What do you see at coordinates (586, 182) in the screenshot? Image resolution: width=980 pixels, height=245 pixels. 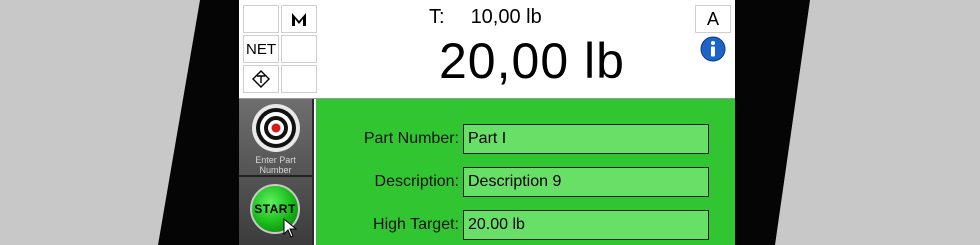 I see `description-field` at bounding box center [586, 182].